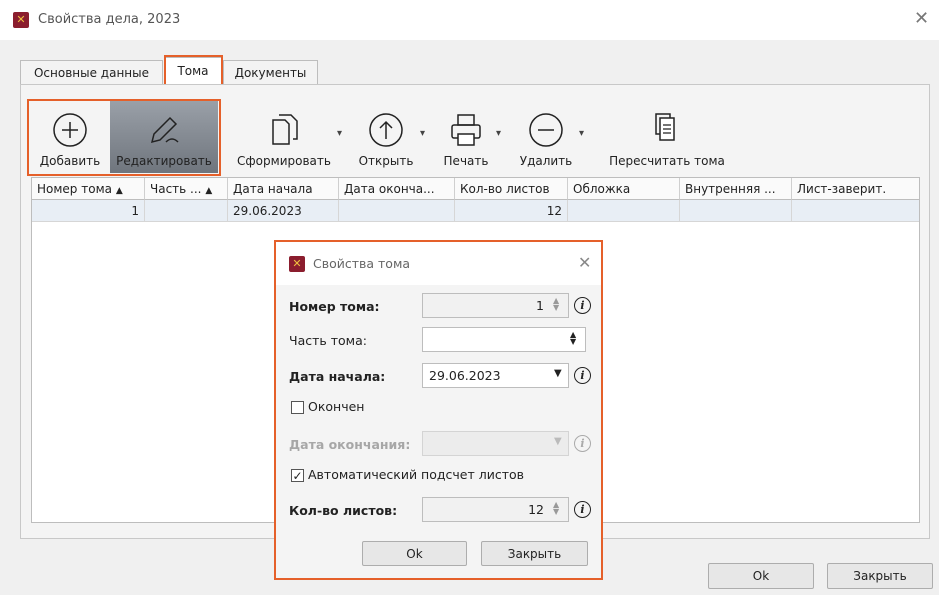 This screenshot has height=595, width=939. I want to click on arrow-up-circle-icon, so click(386, 130).